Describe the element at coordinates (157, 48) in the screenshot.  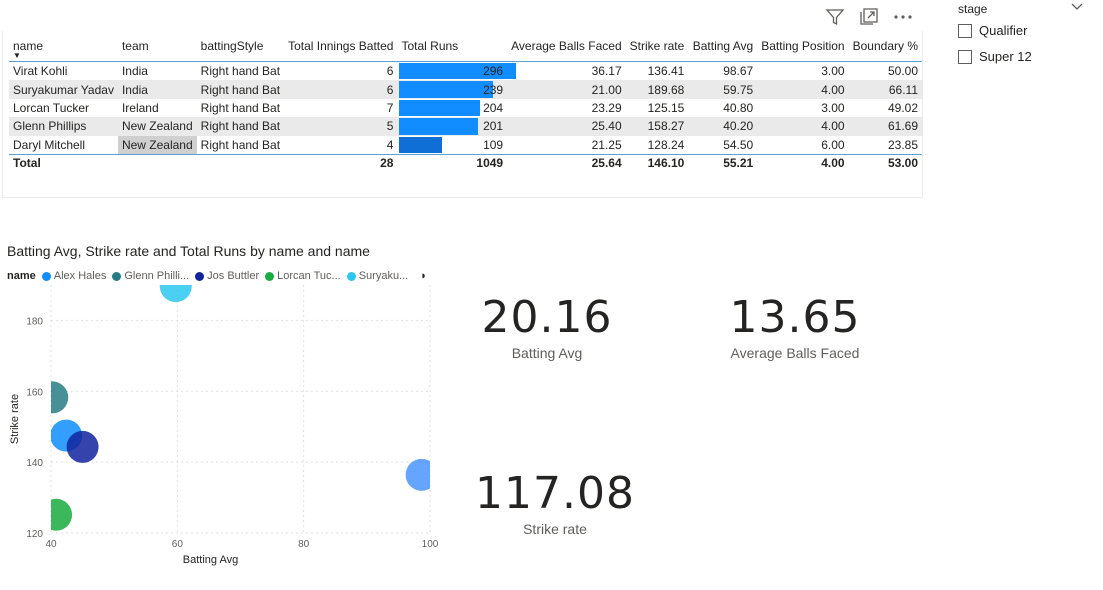
I see `column-header-team: team` at that location.